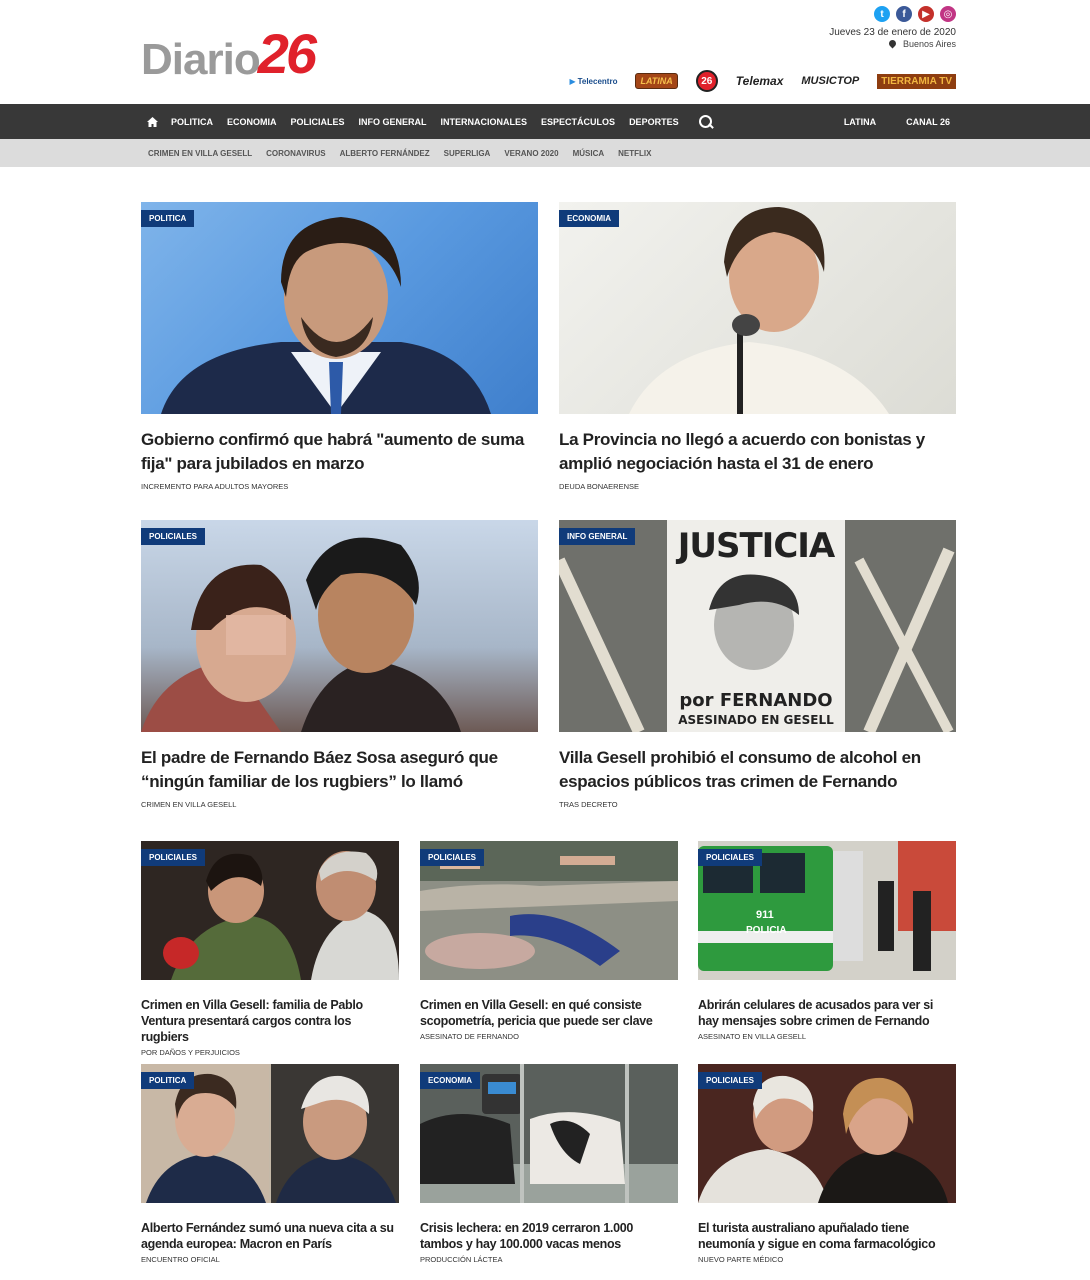 The height and width of the screenshot is (1280, 1090). Describe the element at coordinates (654, 122) in the screenshot. I see `nav-item-deportes: DEPORTES` at that location.